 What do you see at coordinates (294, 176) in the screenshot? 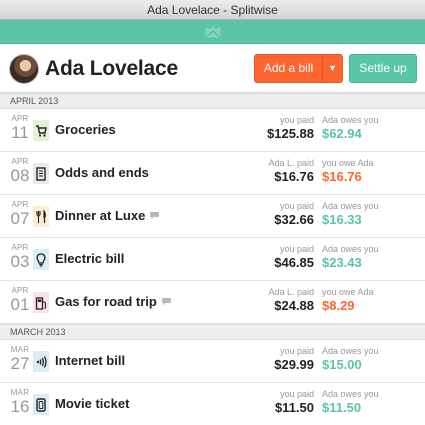
I see `paid-amount: $16.76` at bounding box center [294, 176].